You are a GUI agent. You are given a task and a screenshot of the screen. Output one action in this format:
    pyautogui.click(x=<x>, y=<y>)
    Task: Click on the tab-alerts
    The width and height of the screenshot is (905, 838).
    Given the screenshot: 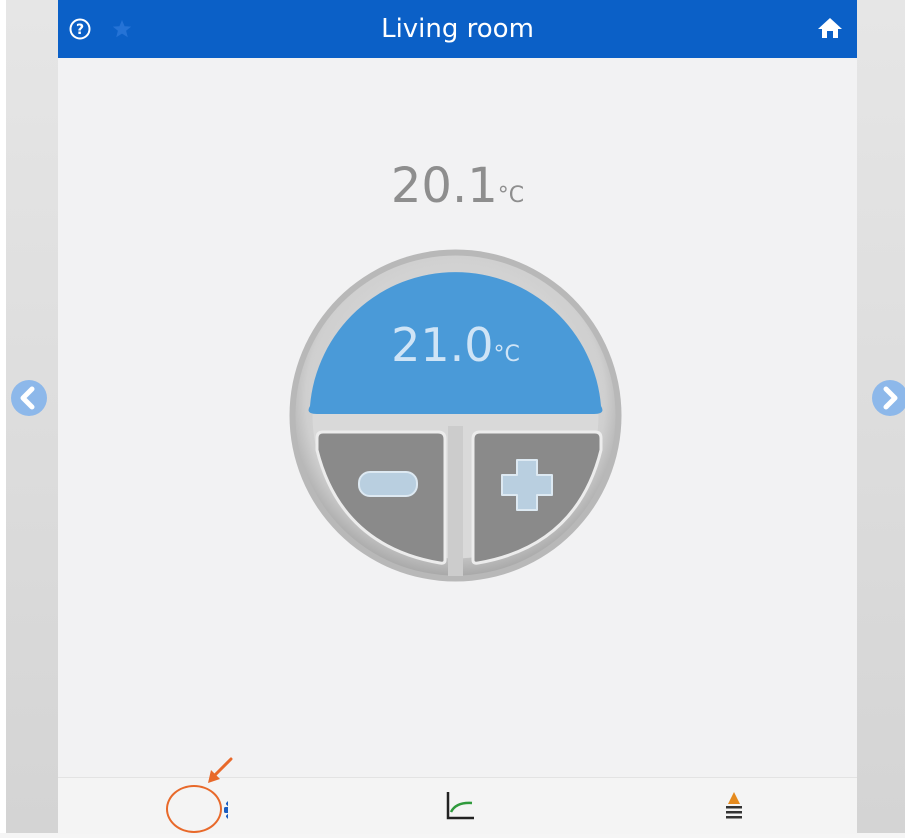 What is the action you would take?
    pyautogui.click(x=718, y=806)
    